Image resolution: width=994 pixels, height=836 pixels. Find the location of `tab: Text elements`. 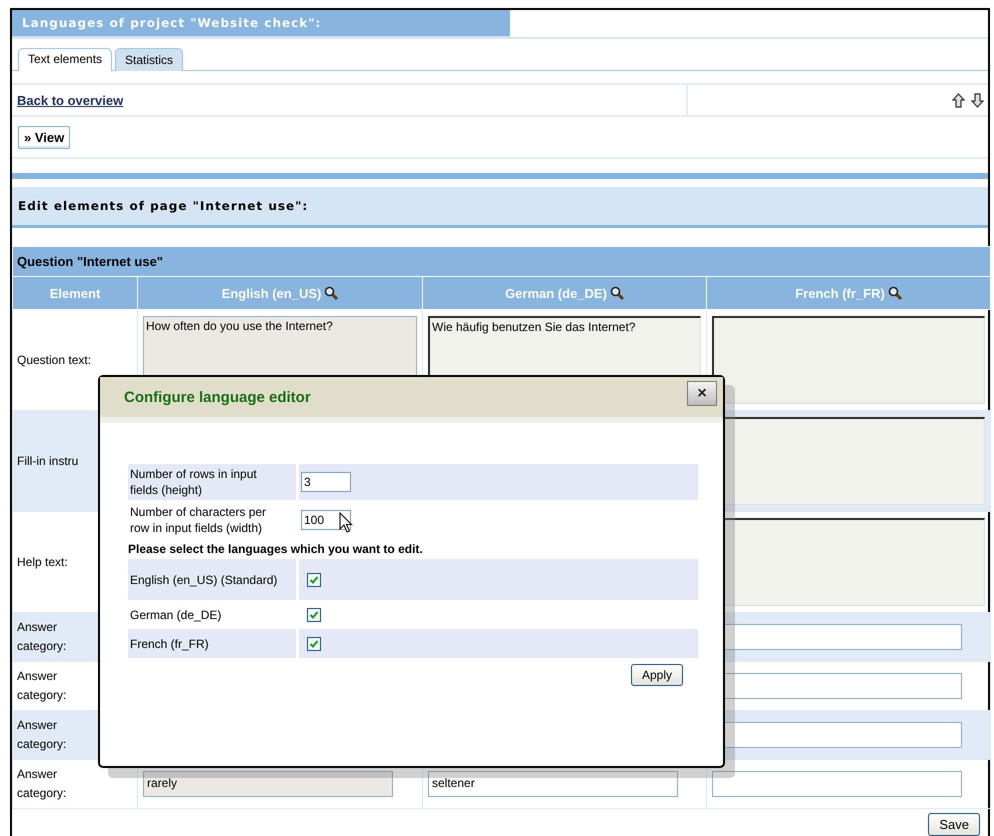

tab: Text elements is located at coordinates (65, 59).